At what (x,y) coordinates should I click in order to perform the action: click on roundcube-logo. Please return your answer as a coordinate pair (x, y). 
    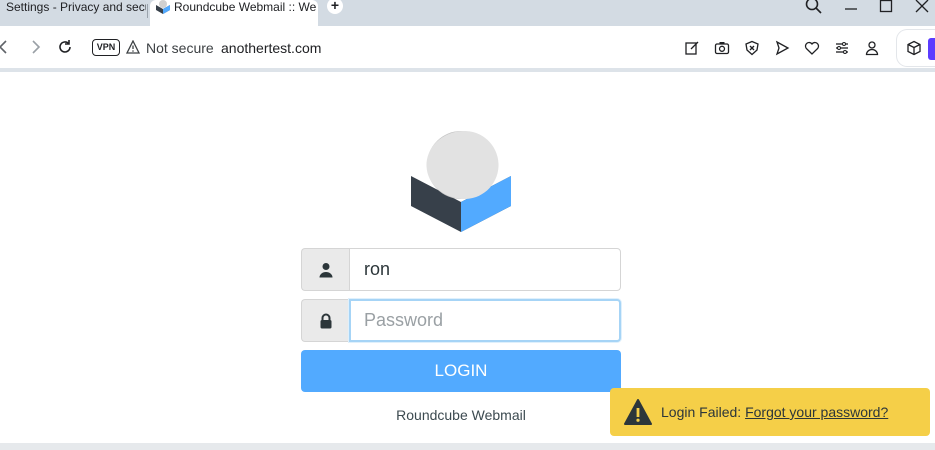
    Looking at the image, I should click on (461, 181).